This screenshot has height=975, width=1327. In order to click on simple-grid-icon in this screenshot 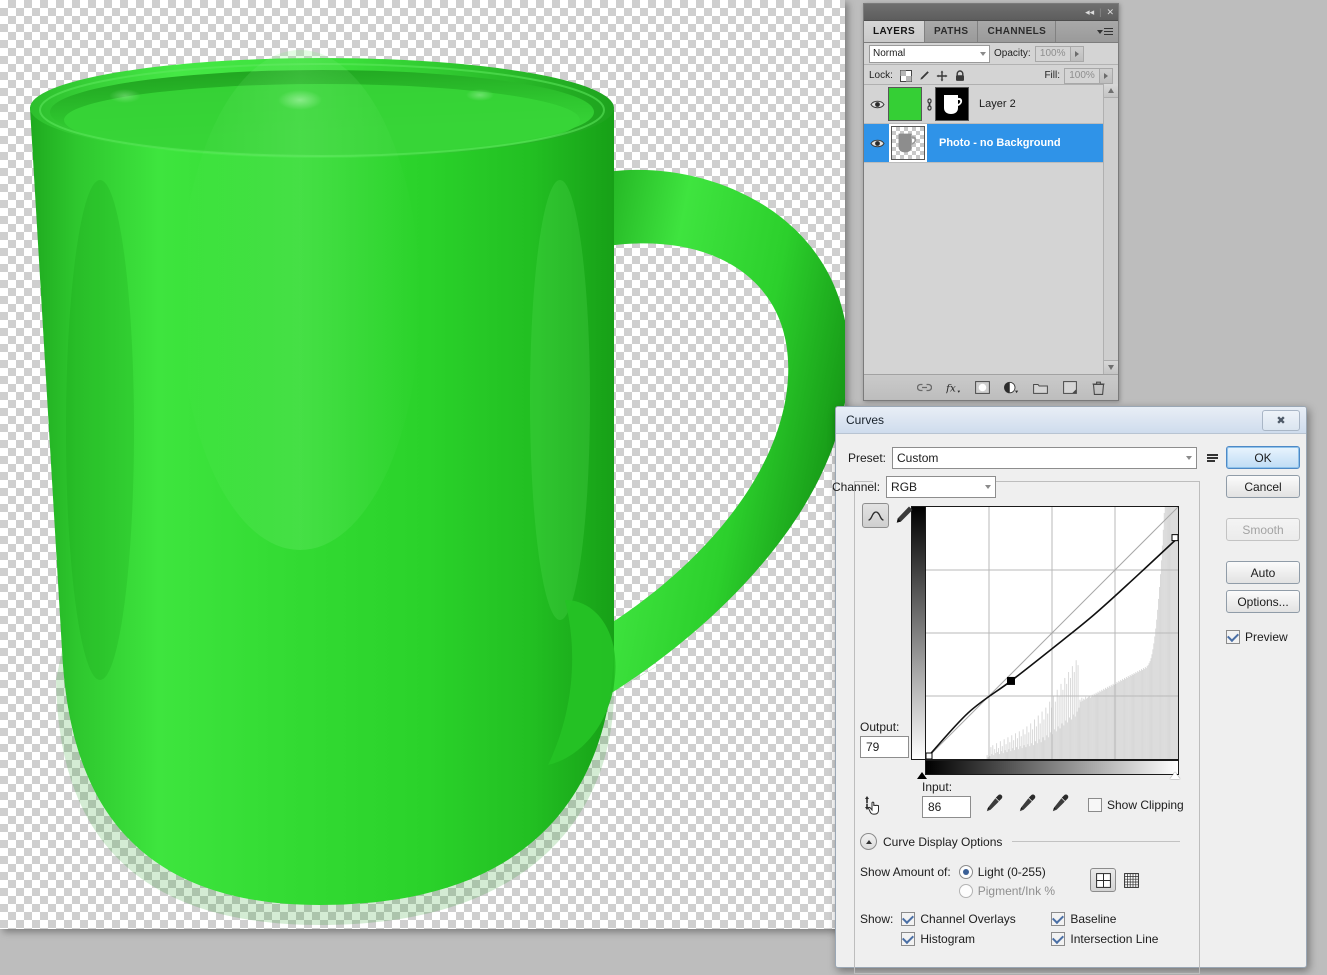, I will do `click(1103, 880)`.